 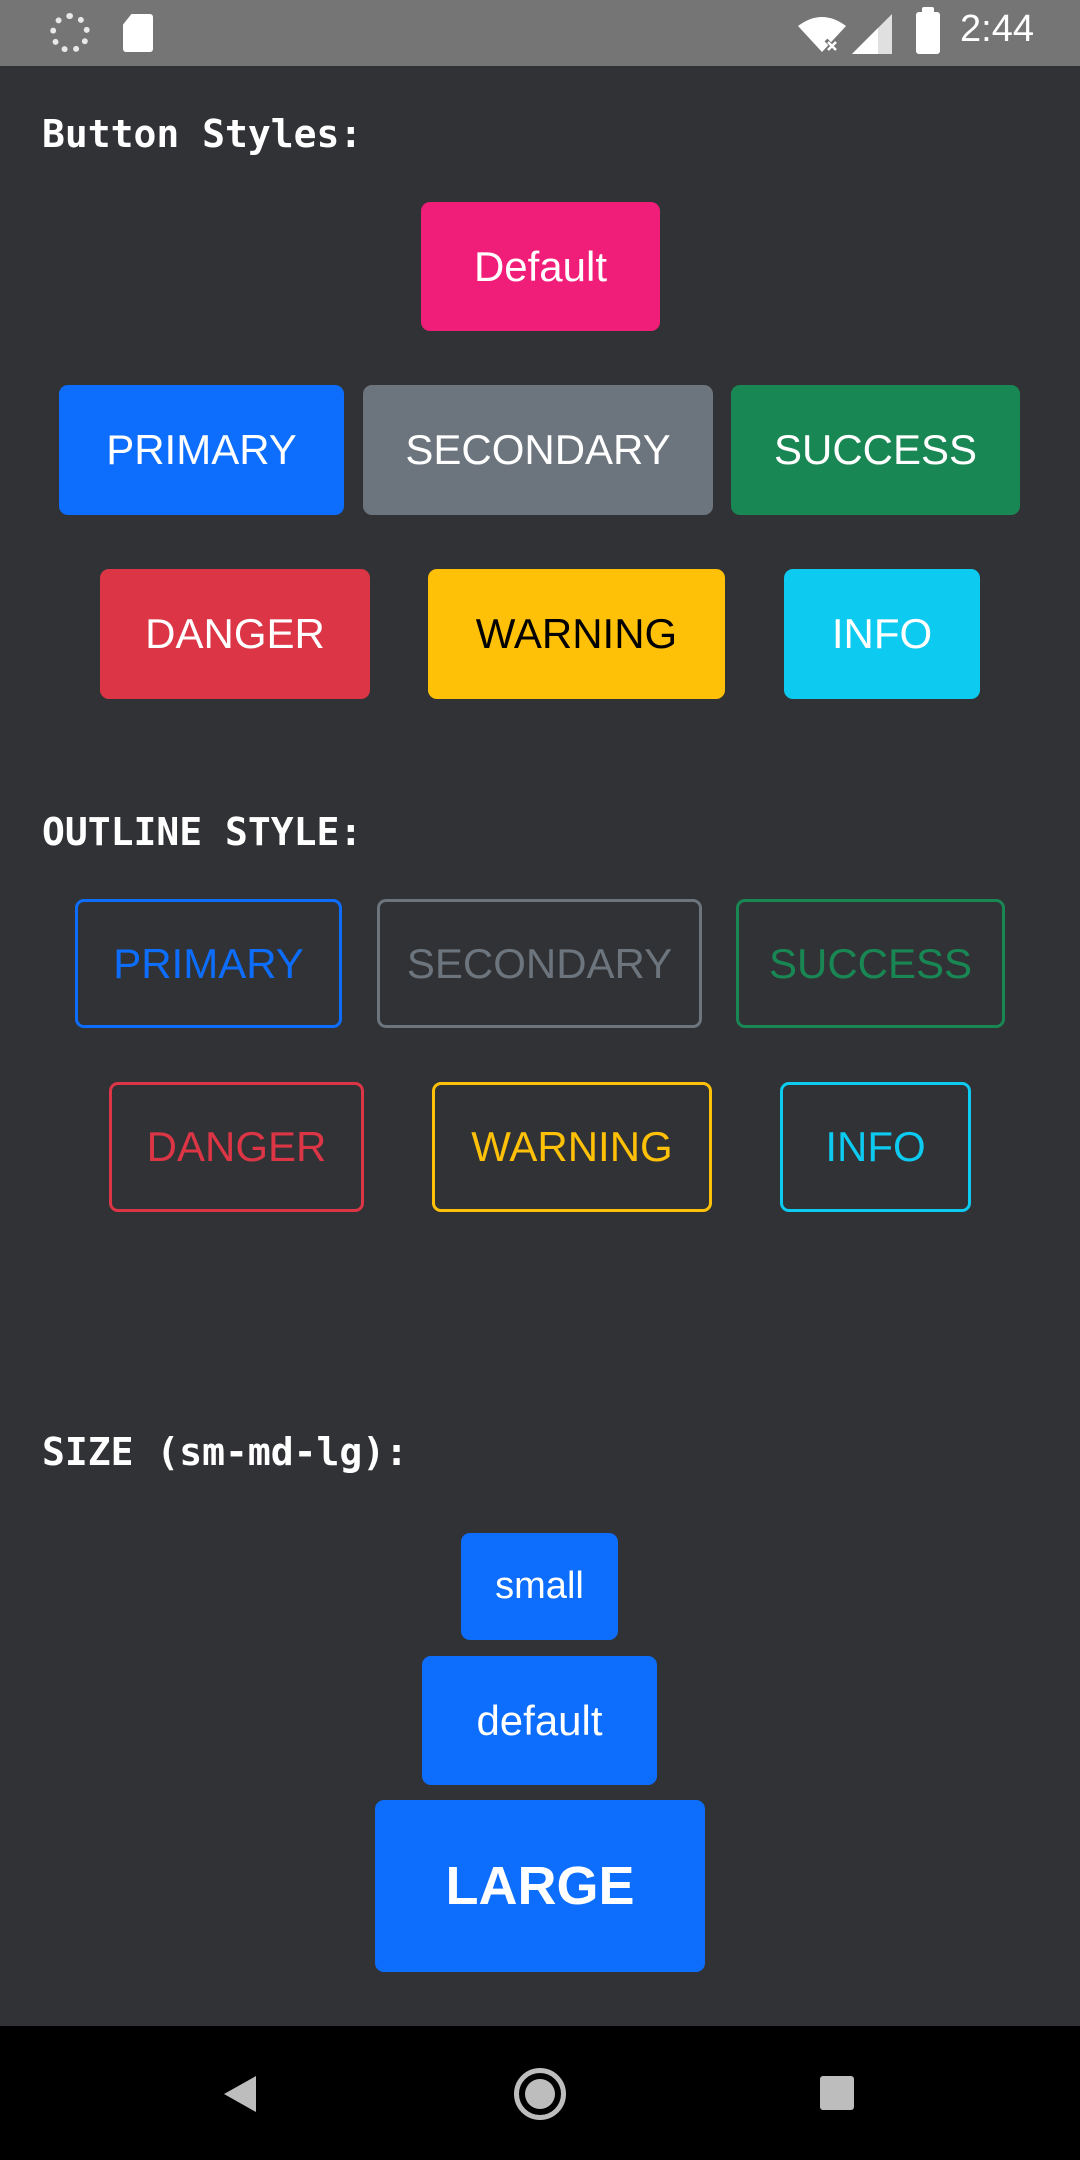 What do you see at coordinates (540, 33) in the screenshot?
I see `status-bar: 2:44` at bounding box center [540, 33].